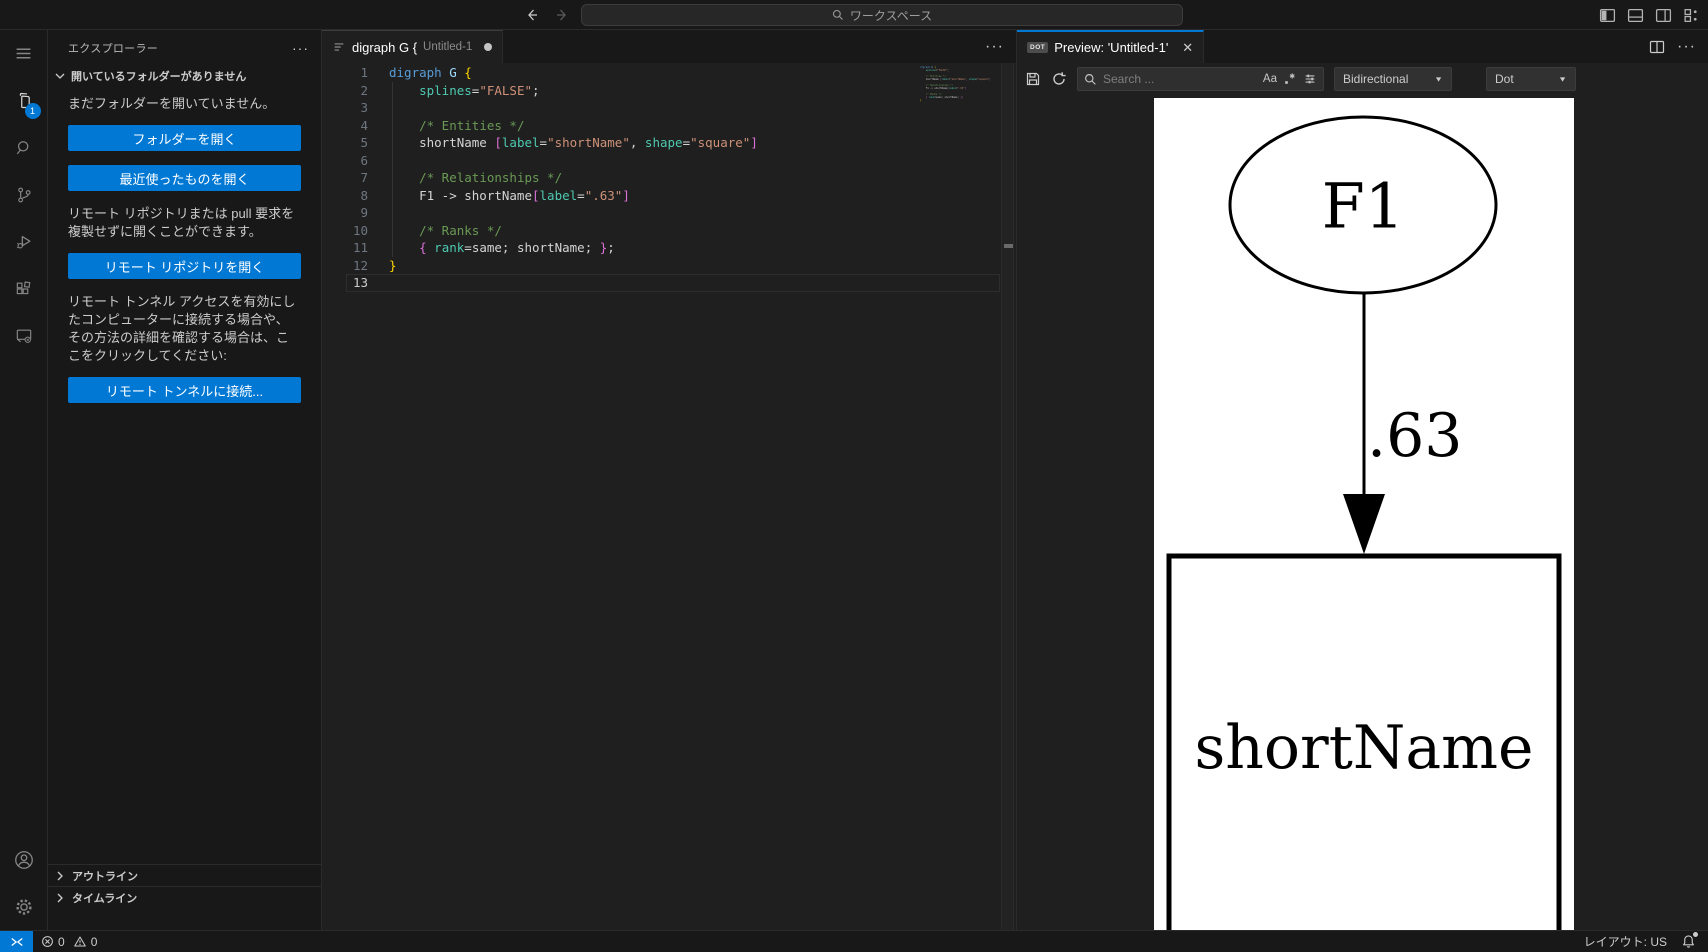 The width and height of the screenshot is (1708, 952). Describe the element at coordinates (181, 222) in the screenshot. I see `remote-repo-text: リモート リポジトリまたは pull 要求を複製せずに開くことができます。` at that location.